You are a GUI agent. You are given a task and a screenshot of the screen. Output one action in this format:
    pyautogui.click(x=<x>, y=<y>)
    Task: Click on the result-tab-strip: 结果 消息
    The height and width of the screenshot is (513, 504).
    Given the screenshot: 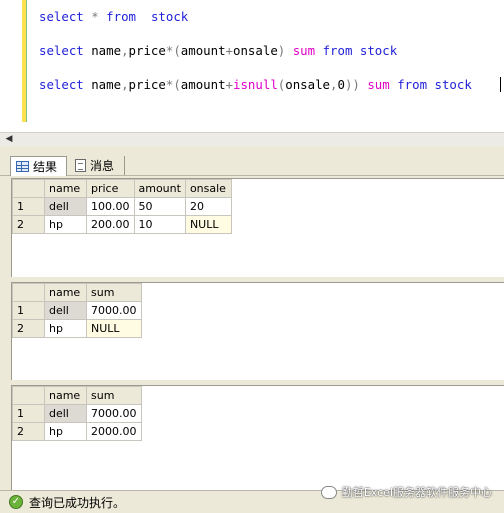 What is the action you would take?
    pyautogui.click(x=252, y=161)
    